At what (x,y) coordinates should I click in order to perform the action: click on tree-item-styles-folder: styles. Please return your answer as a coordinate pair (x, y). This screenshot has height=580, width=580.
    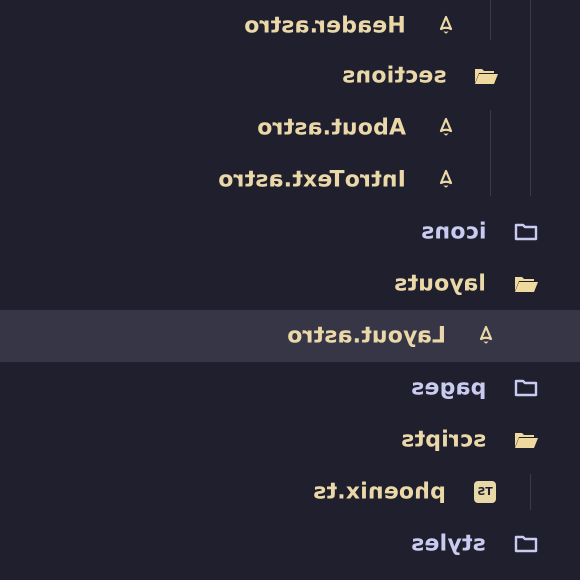
    Looking at the image, I should click on (290, 544).